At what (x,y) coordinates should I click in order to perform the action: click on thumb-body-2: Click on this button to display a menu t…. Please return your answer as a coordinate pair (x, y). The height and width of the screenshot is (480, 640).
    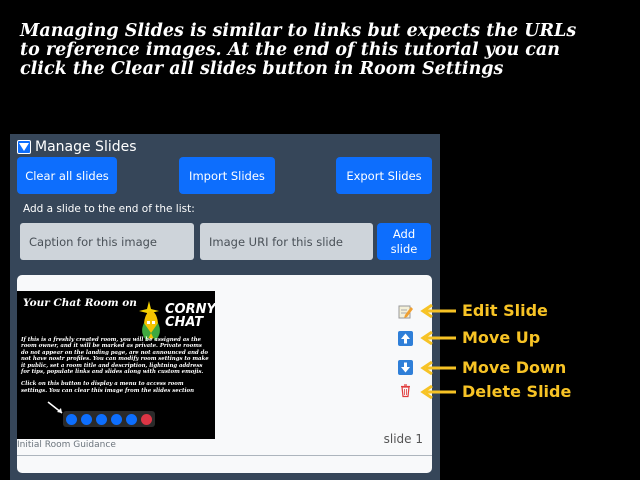
    Looking at the image, I should click on (108, 387).